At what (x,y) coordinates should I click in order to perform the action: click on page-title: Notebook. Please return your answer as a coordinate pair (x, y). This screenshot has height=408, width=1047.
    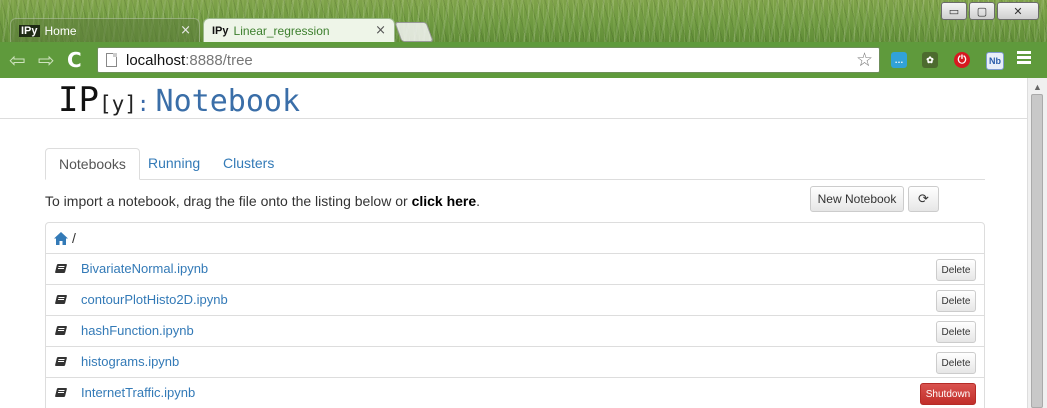
    Looking at the image, I should click on (228, 101).